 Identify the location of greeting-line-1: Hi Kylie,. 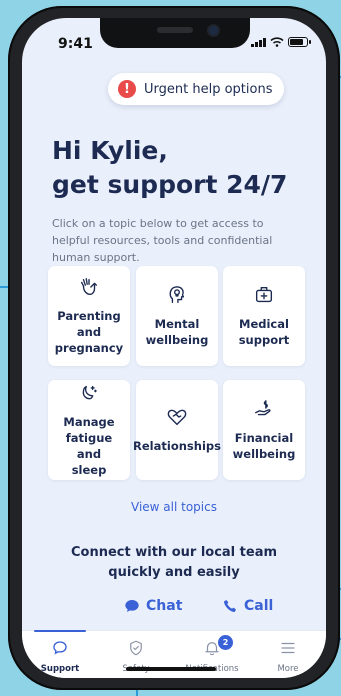
(110, 150).